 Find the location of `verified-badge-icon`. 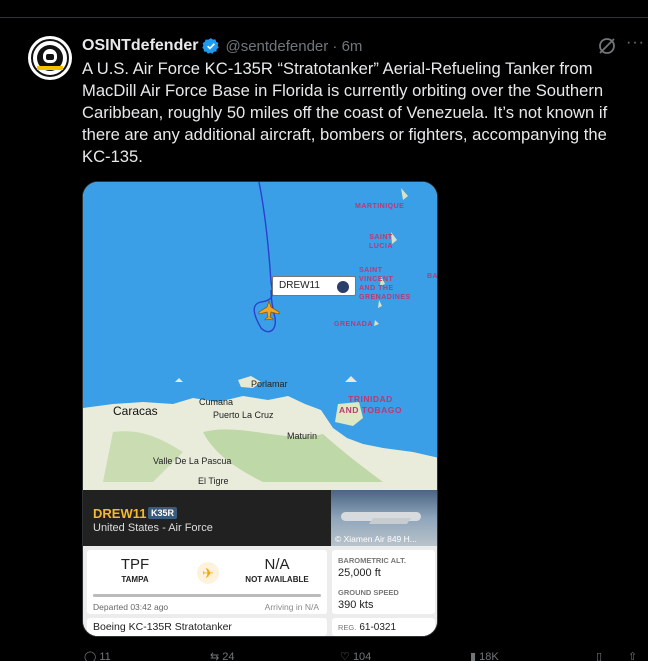

verified-badge-icon is located at coordinates (211, 46).